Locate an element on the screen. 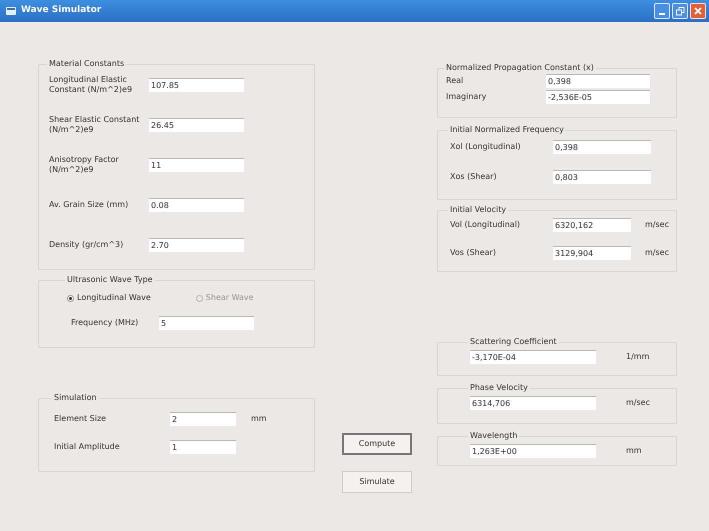  field-label: Shear Elastic Constant (N/m^2)e9 is located at coordinates (94, 125).